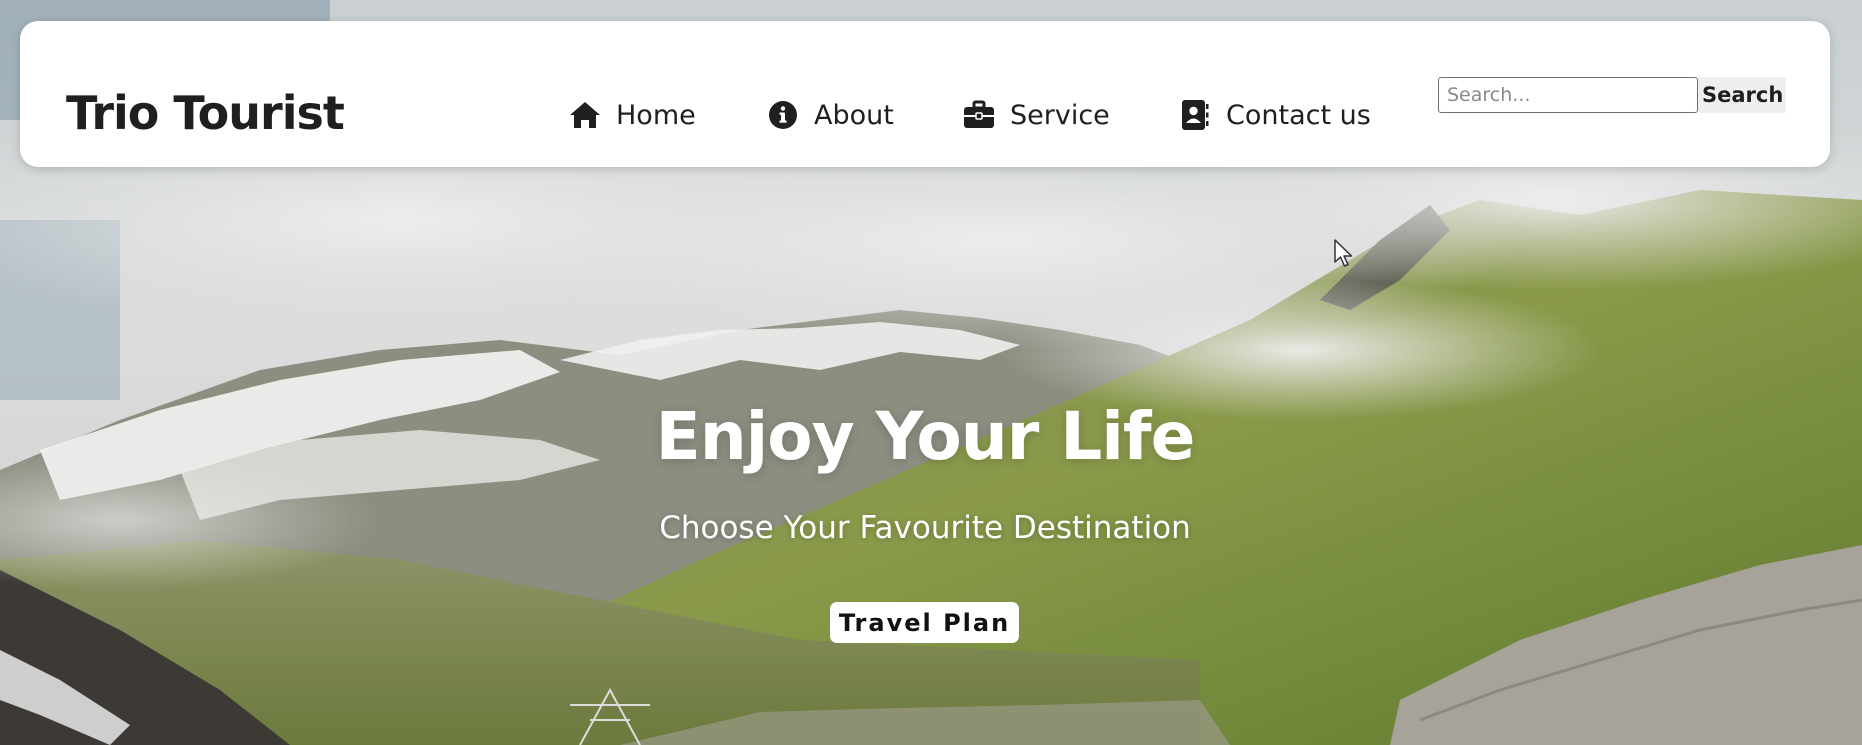 The width and height of the screenshot is (1862, 745). Describe the element at coordinates (1298, 115) in the screenshot. I see `nav-label-contact: Contact us` at that location.